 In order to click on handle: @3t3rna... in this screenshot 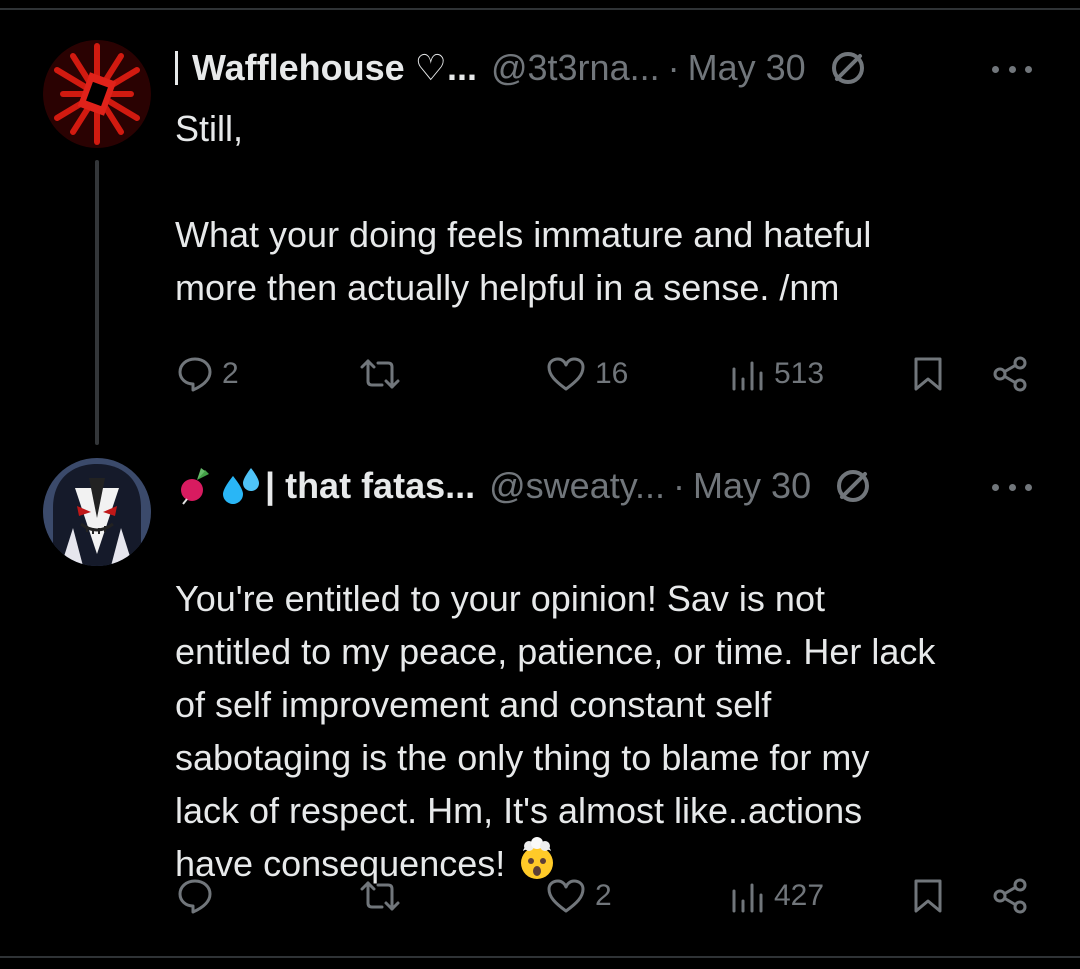, I will do `click(575, 68)`.